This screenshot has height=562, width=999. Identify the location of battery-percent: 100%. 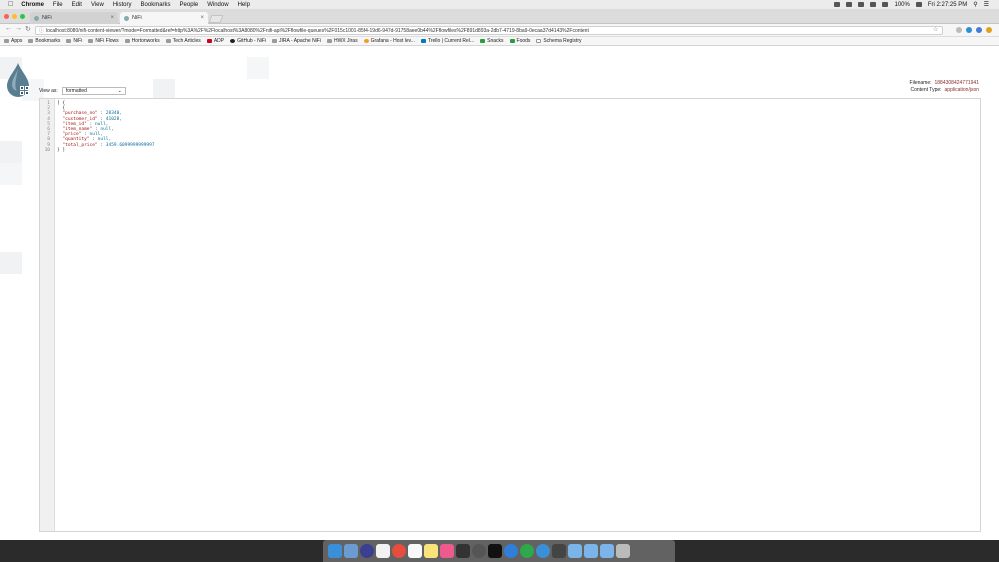
(901, 5).